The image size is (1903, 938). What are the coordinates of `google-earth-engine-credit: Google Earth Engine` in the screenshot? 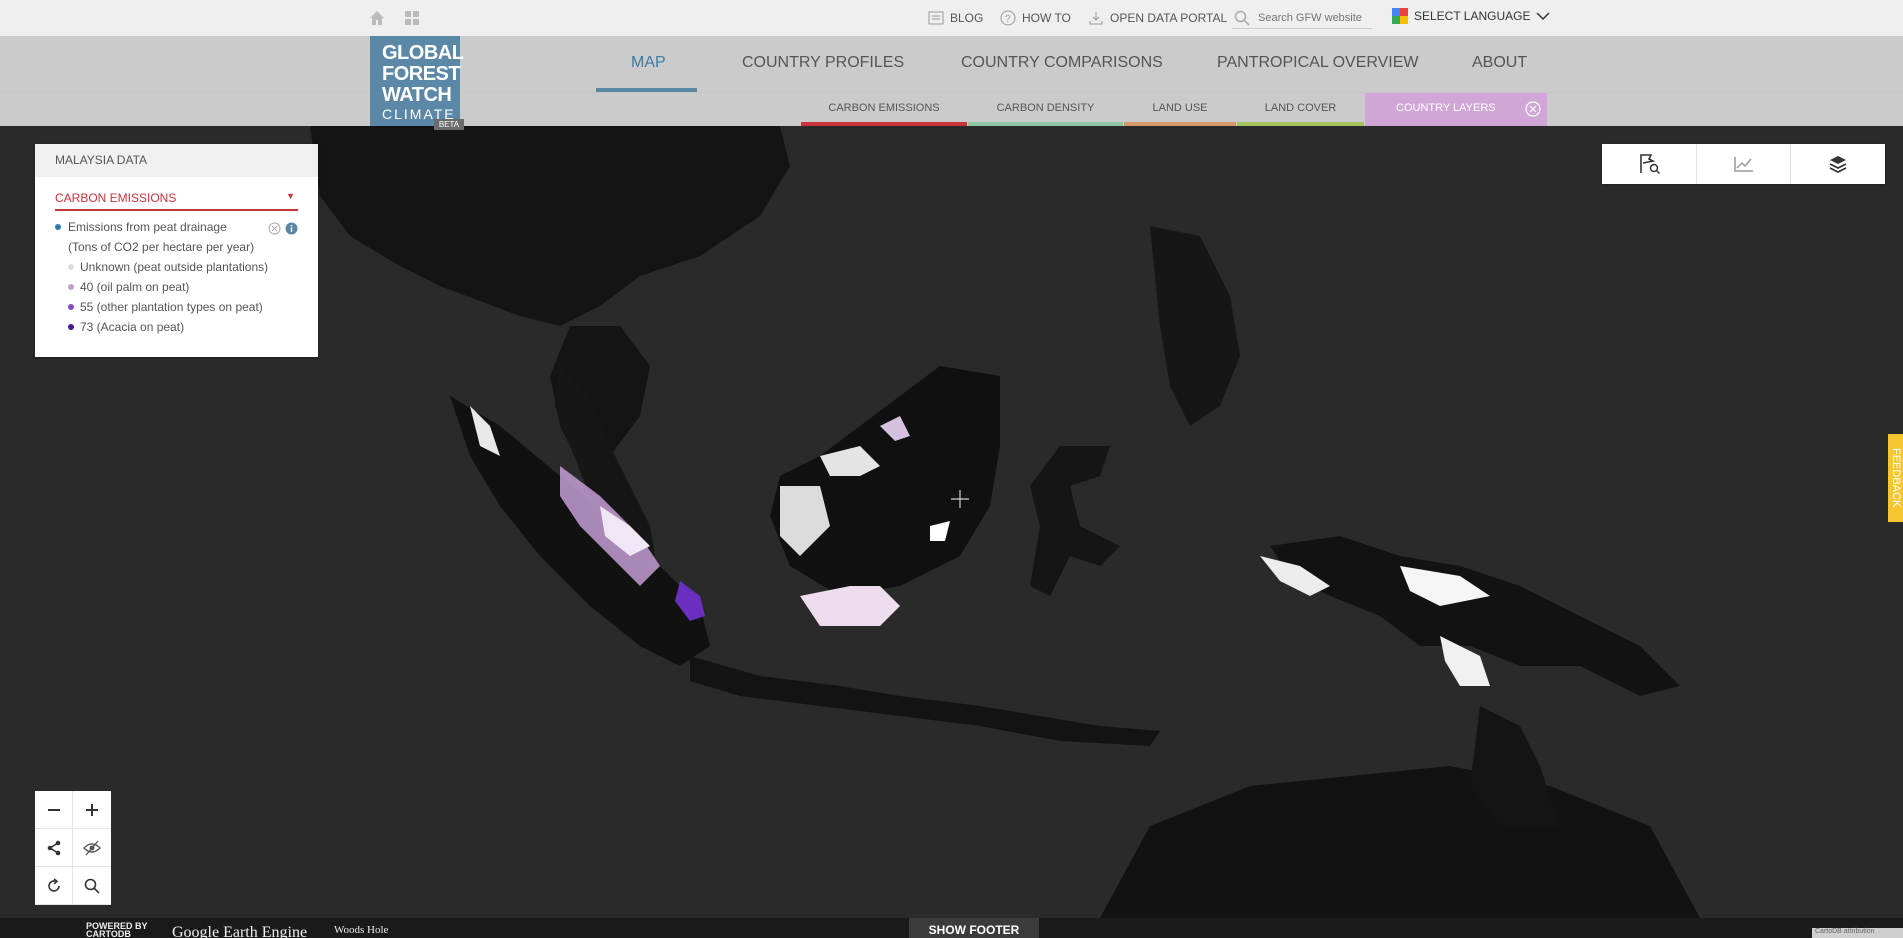 It's located at (240, 931).